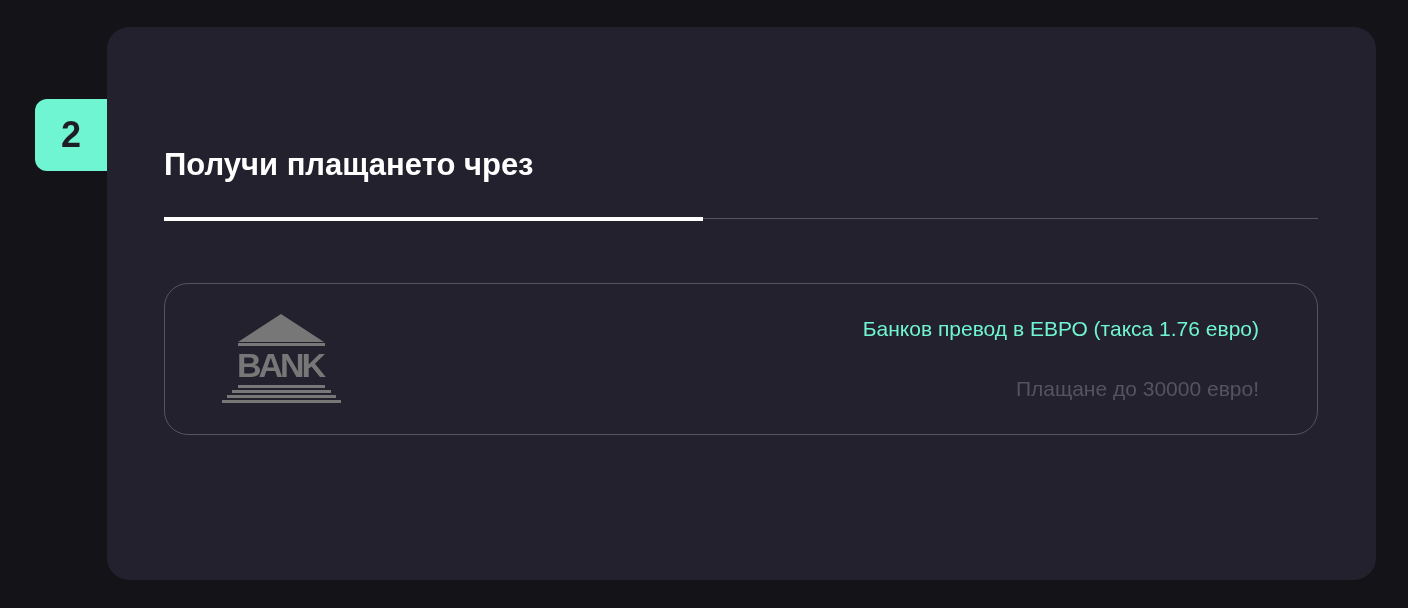 This screenshot has height=608, width=1408. Describe the element at coordinates (281, 359) in the screenshot. I see `bank-logo: BANK` at that location.